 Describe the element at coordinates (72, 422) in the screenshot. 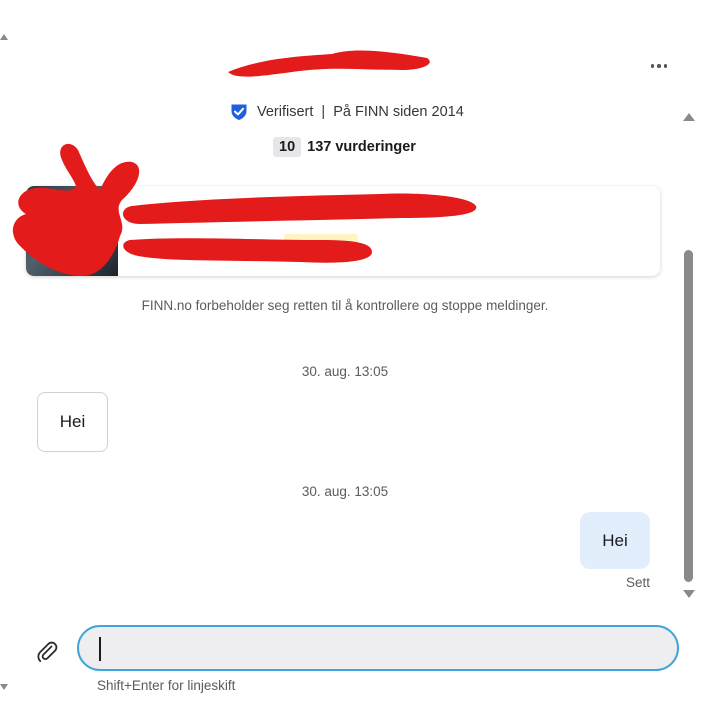

I see `incoming-message: Hei` at that location.